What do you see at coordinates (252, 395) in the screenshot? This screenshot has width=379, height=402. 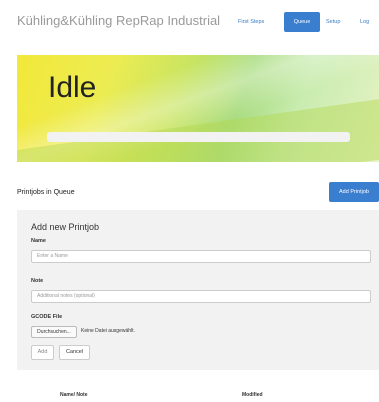 I see `column-header-modified: Modified` at bounding box center [252, 395].